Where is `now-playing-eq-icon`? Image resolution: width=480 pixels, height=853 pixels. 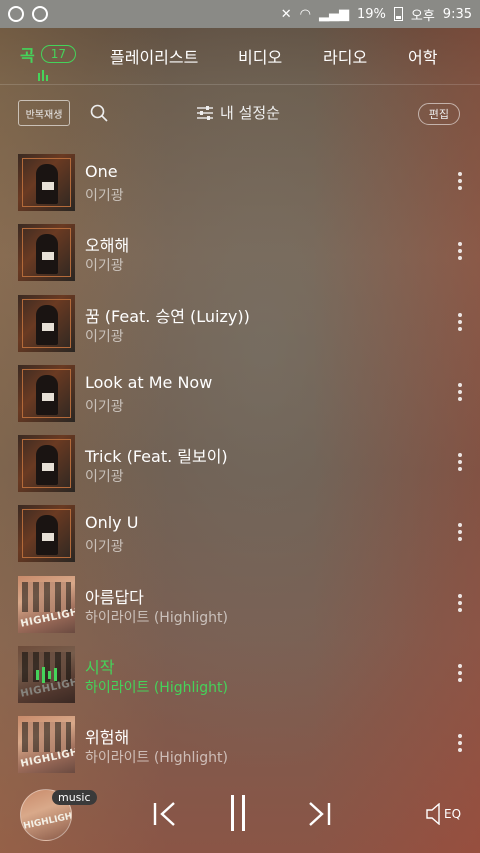 now-playing-eq-icon is located at coordinates (43, 75).